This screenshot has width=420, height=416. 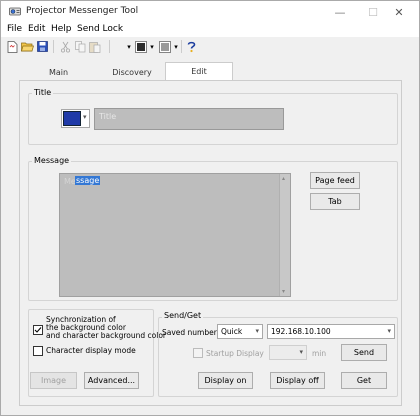 I want to click on text-color-button, so click(x=140, y=46).